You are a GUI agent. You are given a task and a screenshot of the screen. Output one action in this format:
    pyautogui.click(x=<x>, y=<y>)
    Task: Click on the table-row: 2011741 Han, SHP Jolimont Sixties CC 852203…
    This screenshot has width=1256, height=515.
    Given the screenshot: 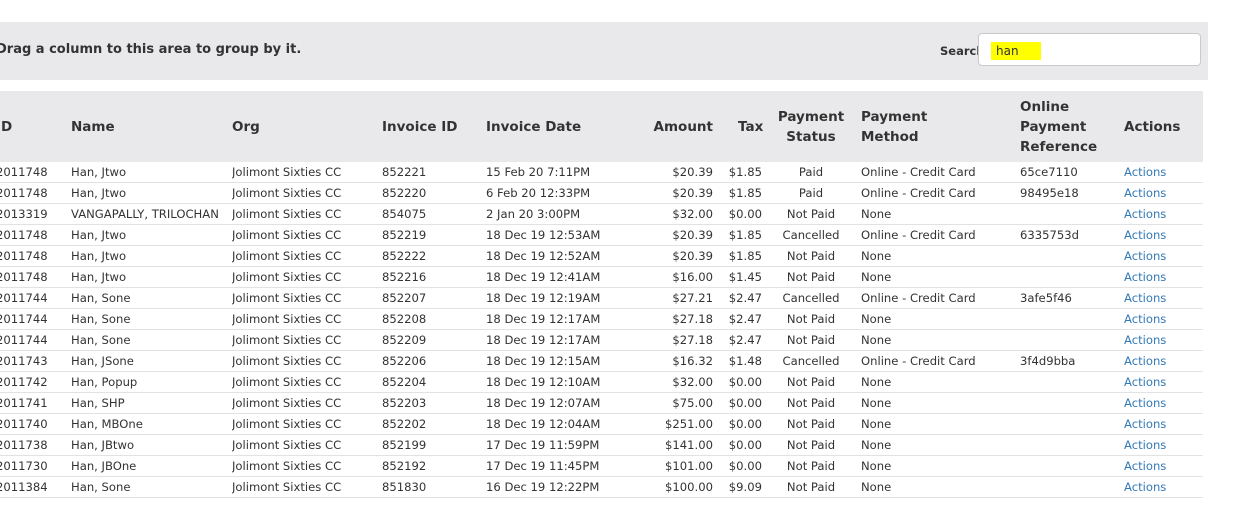 What is the action you would take?
    pyautogui.click(x=601, y=403)
    